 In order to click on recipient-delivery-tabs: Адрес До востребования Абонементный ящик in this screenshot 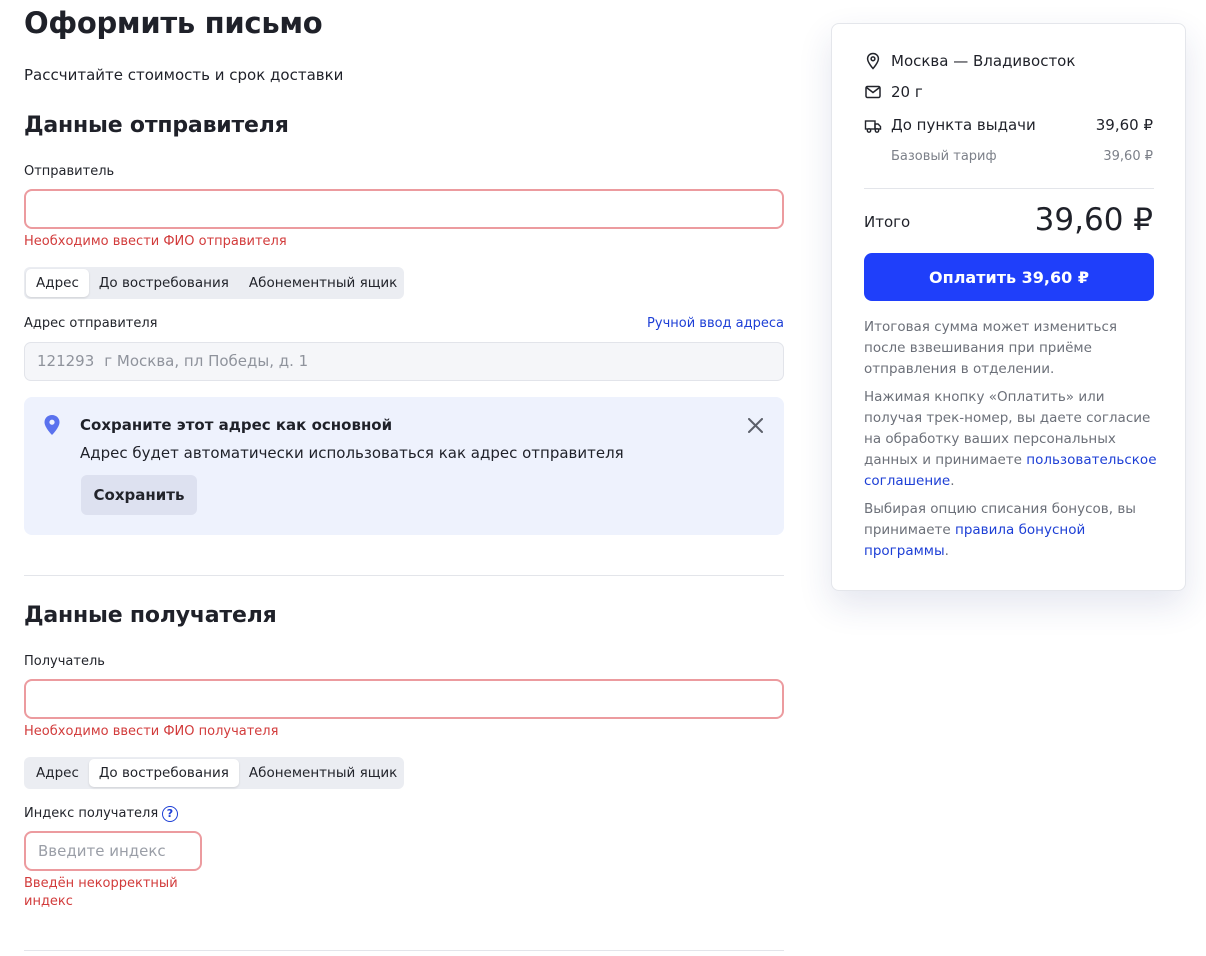, I will do `click(214, 773)`.